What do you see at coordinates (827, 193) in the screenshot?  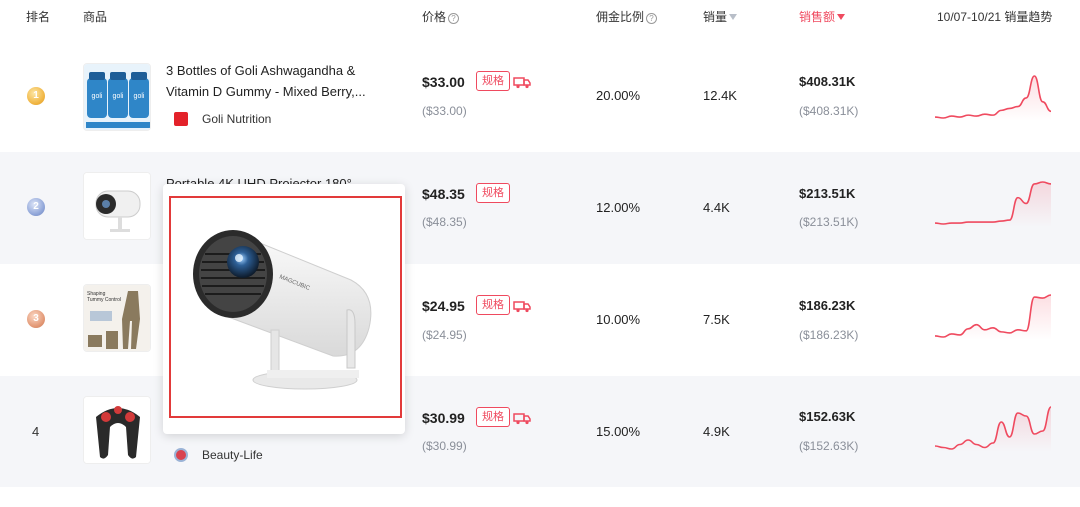 I see `gmv-value: $213.51K` at bounding box center [827, 193].